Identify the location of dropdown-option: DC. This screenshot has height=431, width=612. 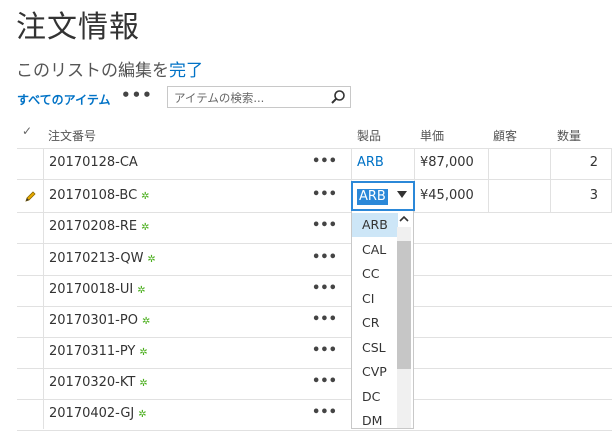
(375, 397).